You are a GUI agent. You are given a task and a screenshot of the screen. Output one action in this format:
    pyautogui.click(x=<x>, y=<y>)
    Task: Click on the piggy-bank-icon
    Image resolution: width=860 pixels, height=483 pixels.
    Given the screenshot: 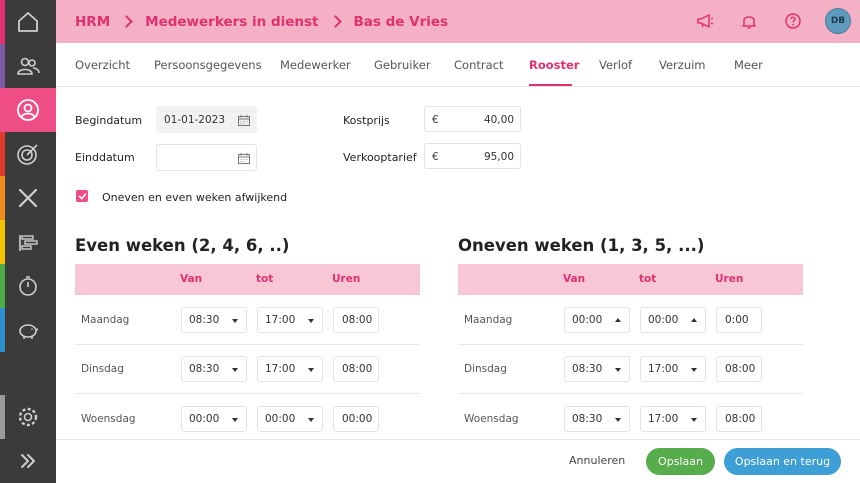 What is the action you would take?
    pyautogui.click(x=29, y=331)
    